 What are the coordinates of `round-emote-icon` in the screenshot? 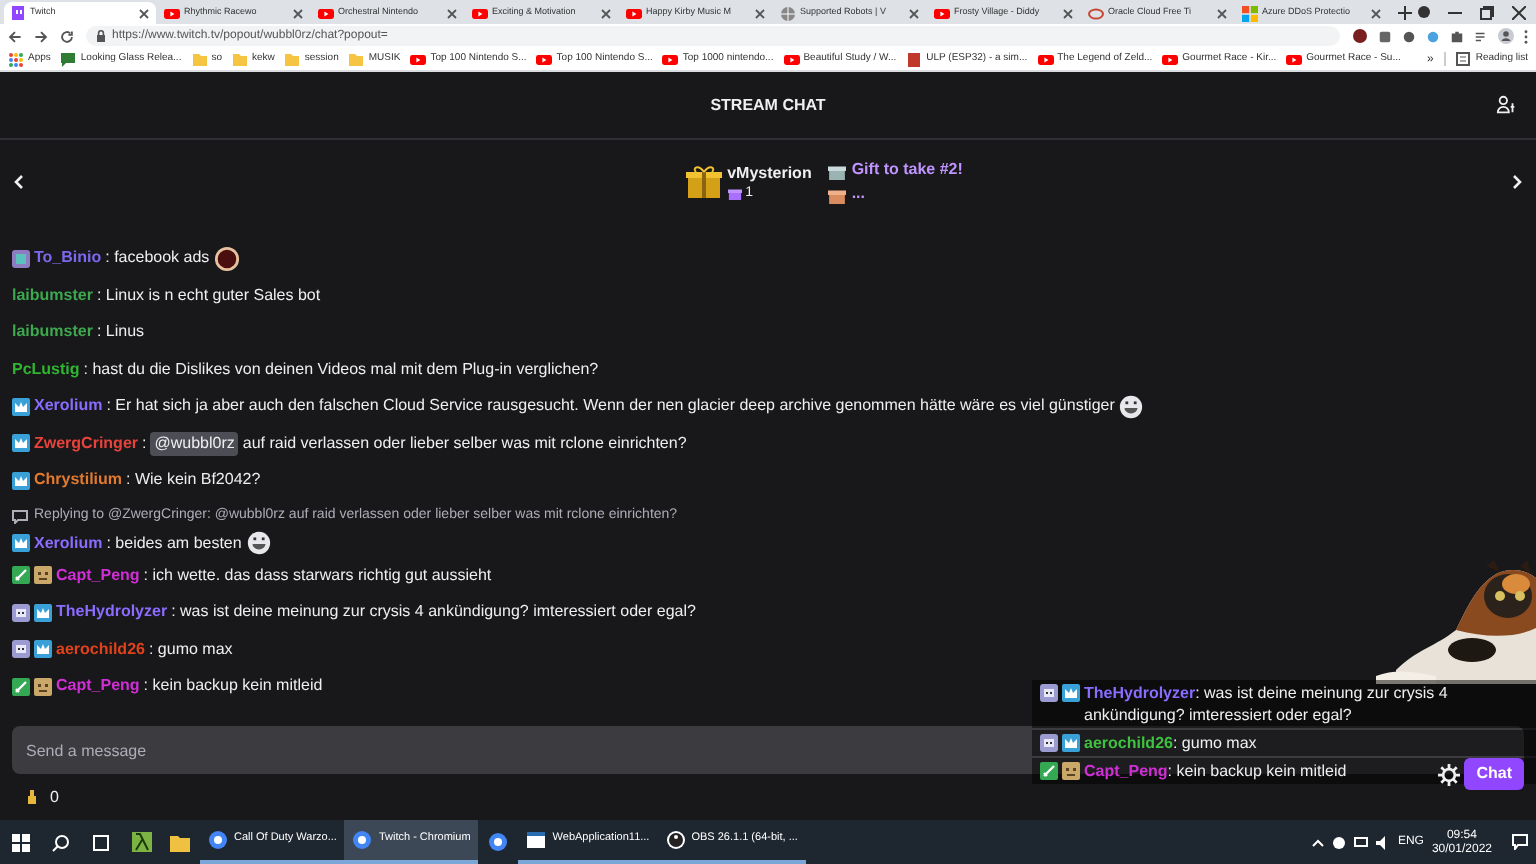 It's located at (226, 258).